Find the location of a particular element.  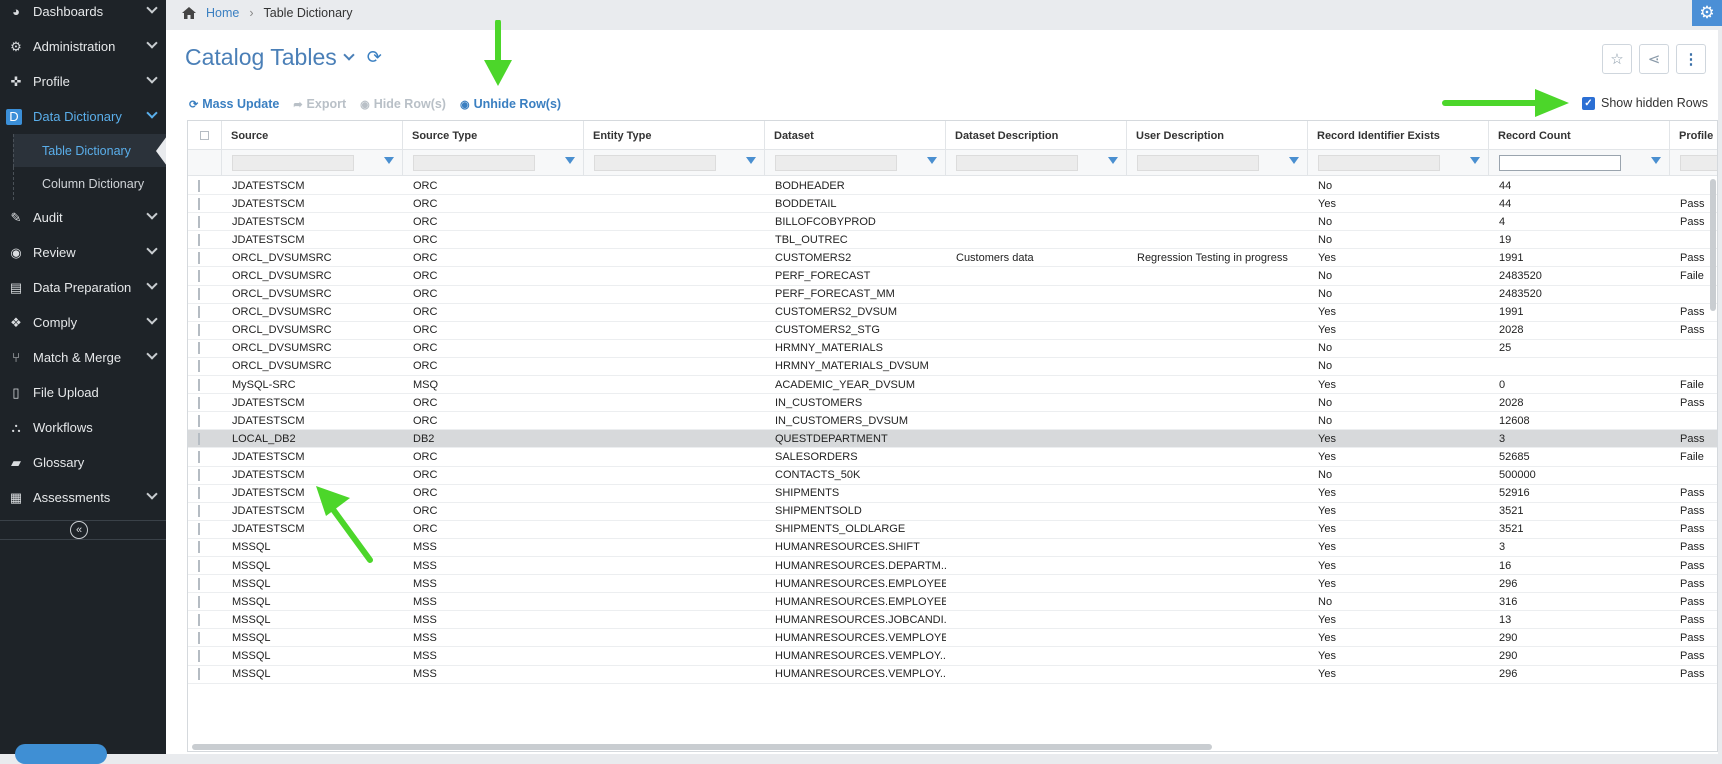

table-row: JDATESTSCM ORC TBL_OUTREC No 19 is located at coordinates (952, 240).